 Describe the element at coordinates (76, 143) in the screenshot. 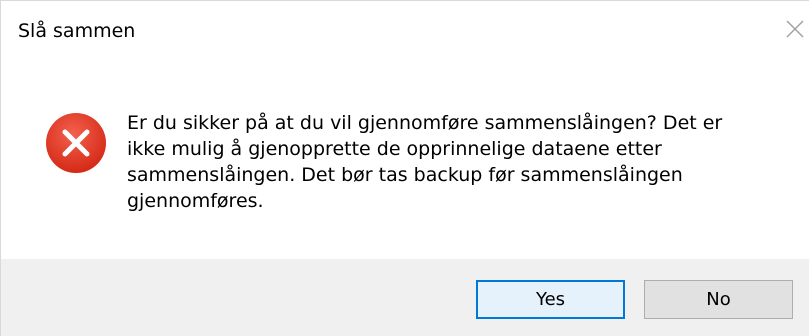

I see `error-icon` at that location.